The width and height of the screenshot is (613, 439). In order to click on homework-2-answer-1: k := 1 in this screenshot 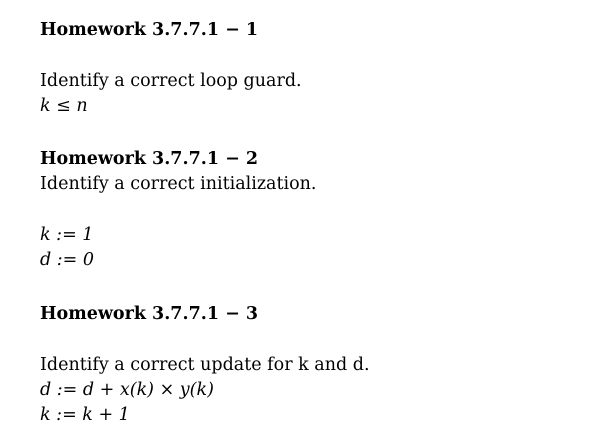, I will do `click(67, 235)`.